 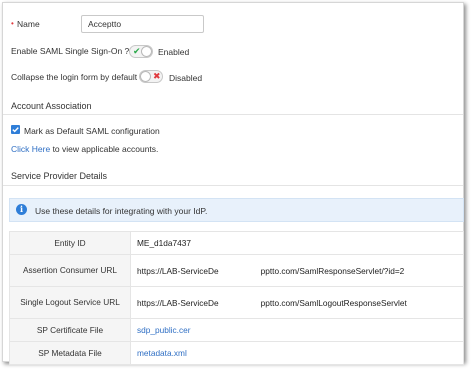 I want to click on check-icon: ✔, so click(x=137, y=51).